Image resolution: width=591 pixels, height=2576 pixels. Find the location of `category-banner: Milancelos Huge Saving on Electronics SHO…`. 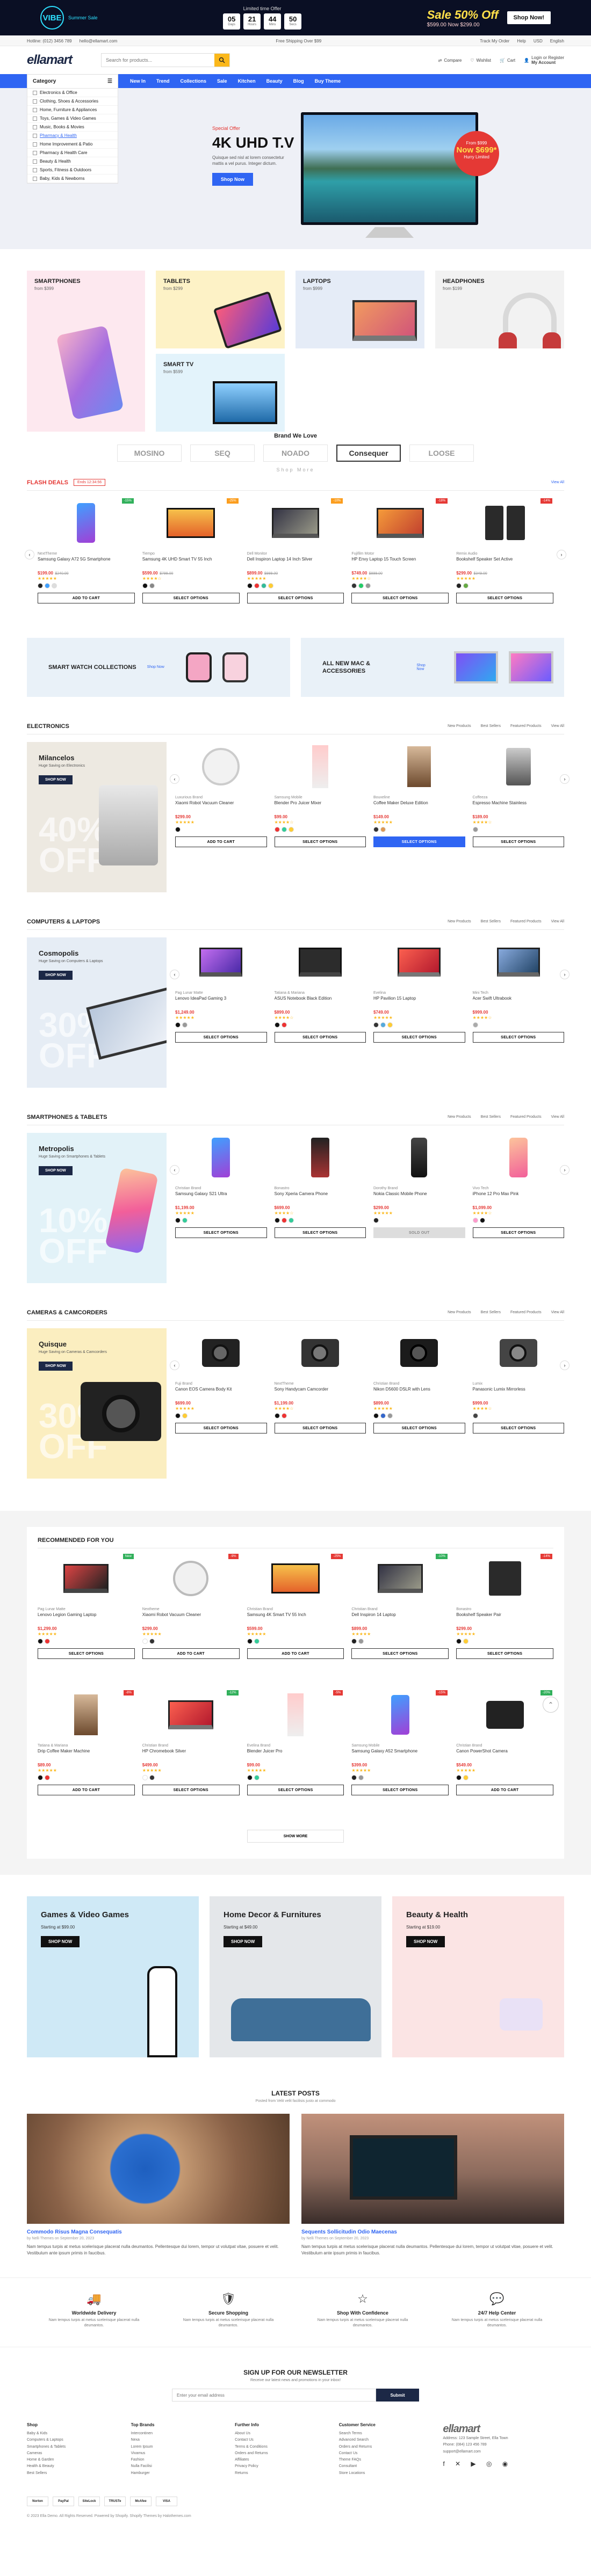

category-banner: Milancelos Huge Saving on Electronics SHO… is located at coordinates (97, 817).